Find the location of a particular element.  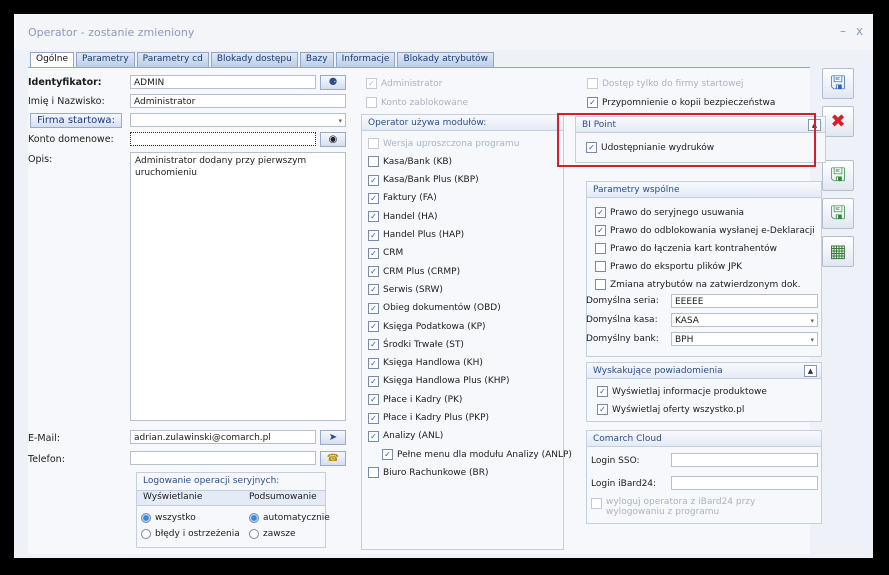

param-seryjne-checkbox: ✓ Prawo do seryjnego usuwania is located at coordinates (669, 212).